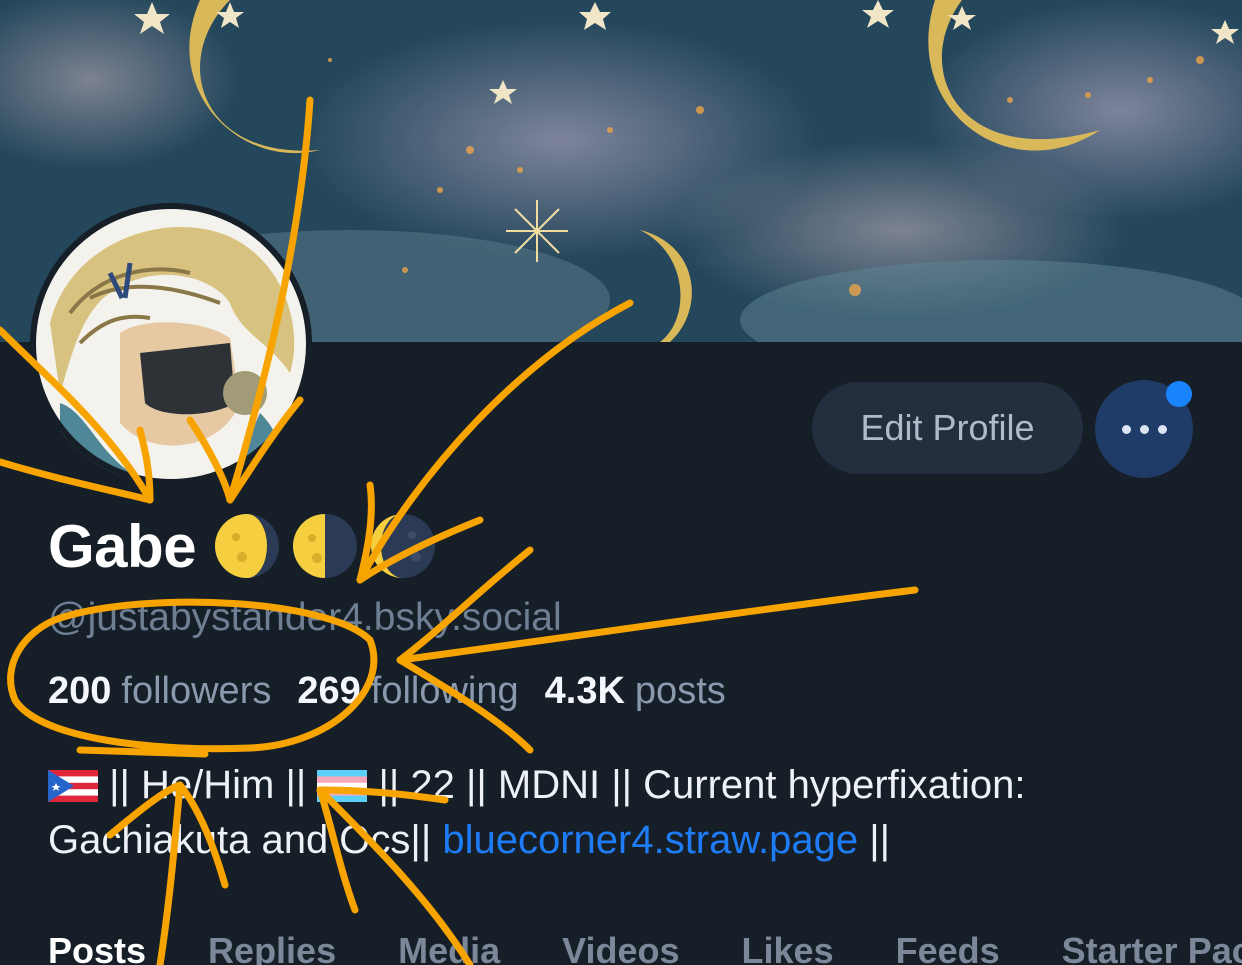 This screenshot has height=965, width=1242. I want to click on following-label: following, so click(444, 691).